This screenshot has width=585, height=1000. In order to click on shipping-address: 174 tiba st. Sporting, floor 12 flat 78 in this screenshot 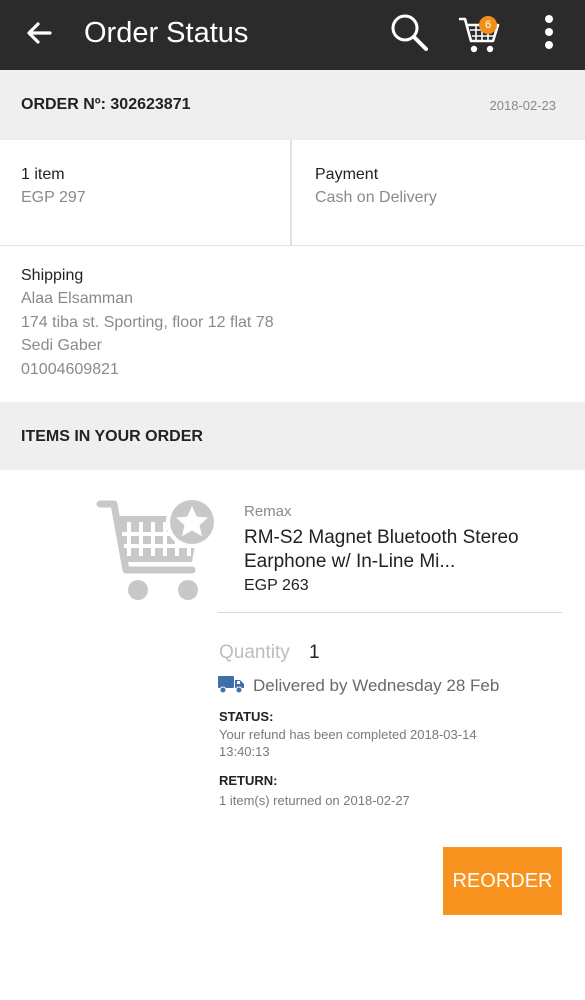, I will do `click(147, 322)`.